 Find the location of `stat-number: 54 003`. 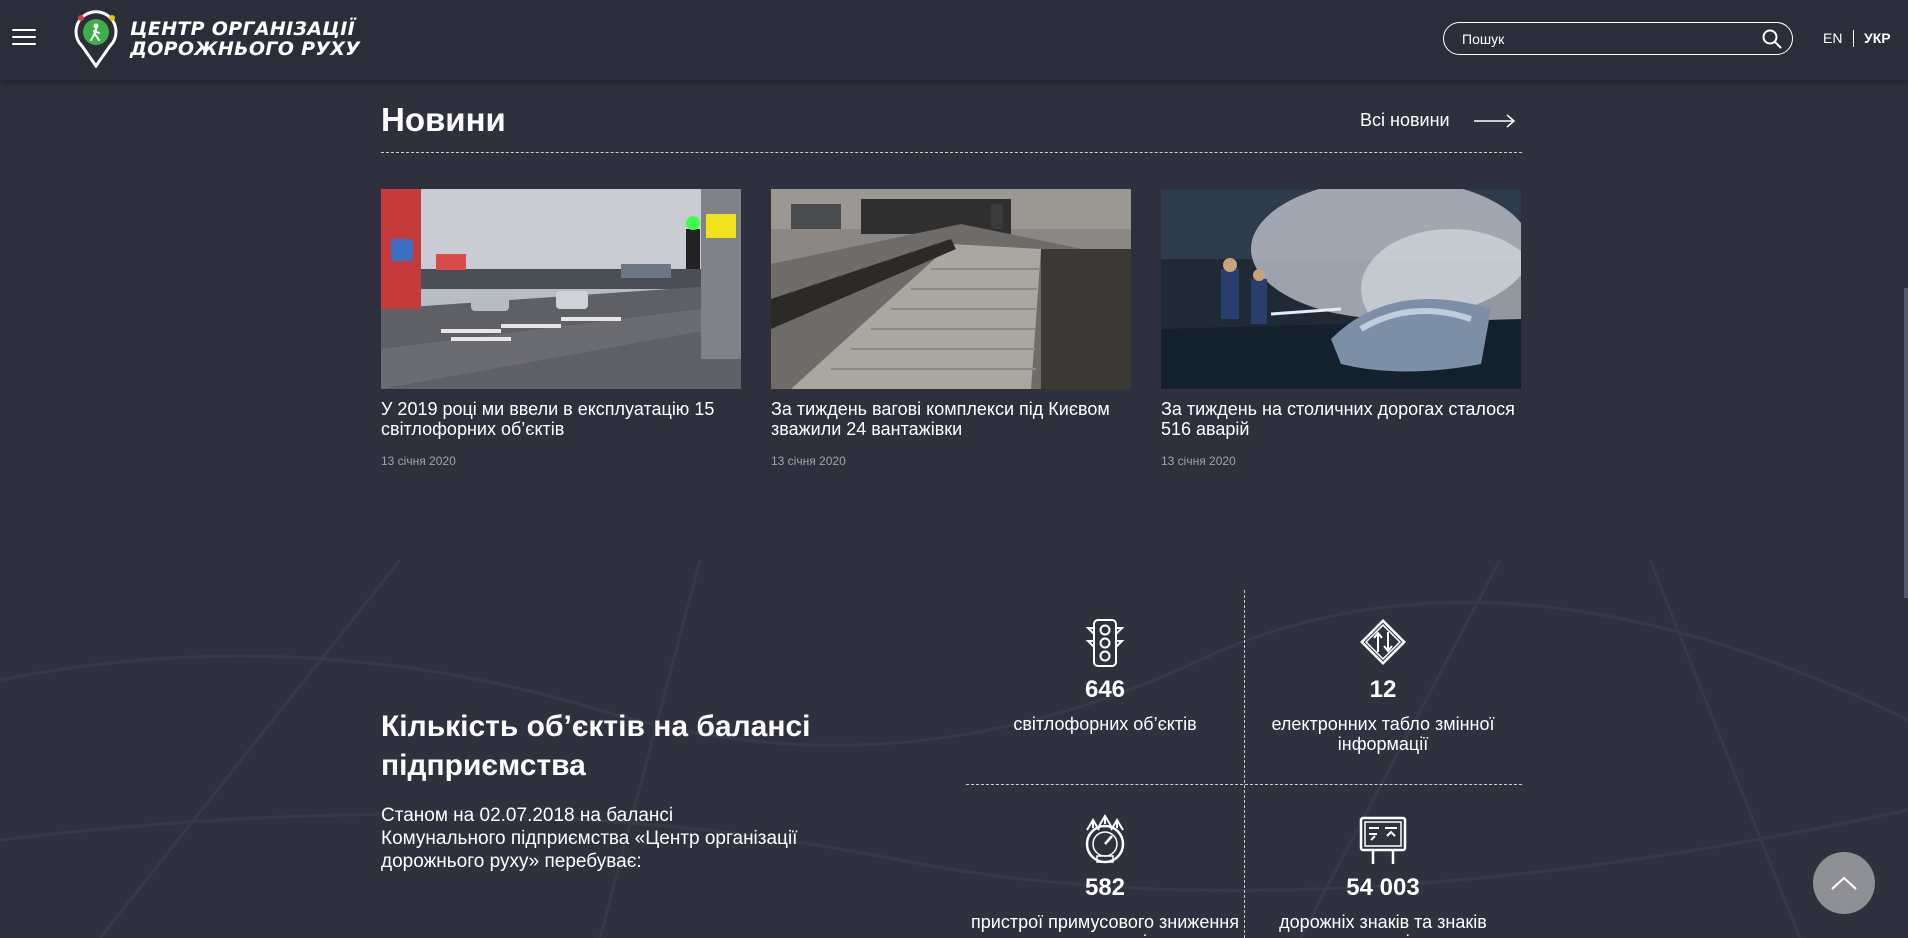

stat-number: 54 003 is located at coordinates (1383, 887).